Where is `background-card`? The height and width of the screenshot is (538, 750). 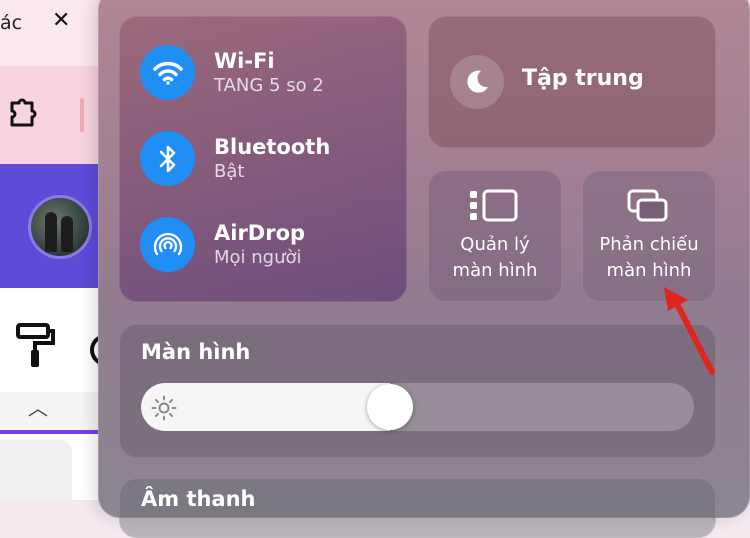 background-card is located at coordinates (36, 470).